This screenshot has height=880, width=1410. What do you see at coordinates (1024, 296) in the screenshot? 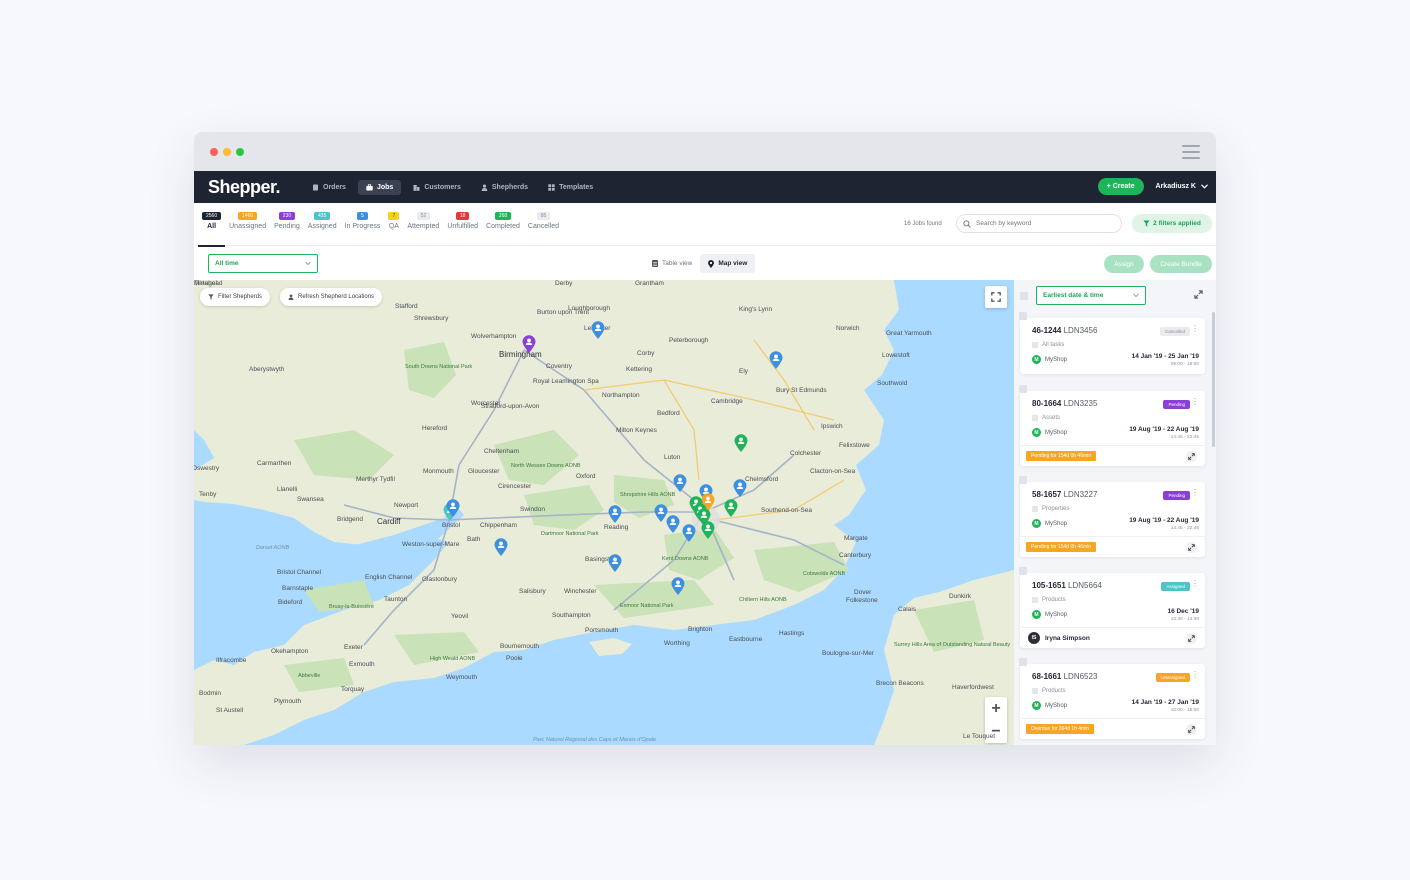
I see `select-all-checkbox` at bounding box center [1024, 296].